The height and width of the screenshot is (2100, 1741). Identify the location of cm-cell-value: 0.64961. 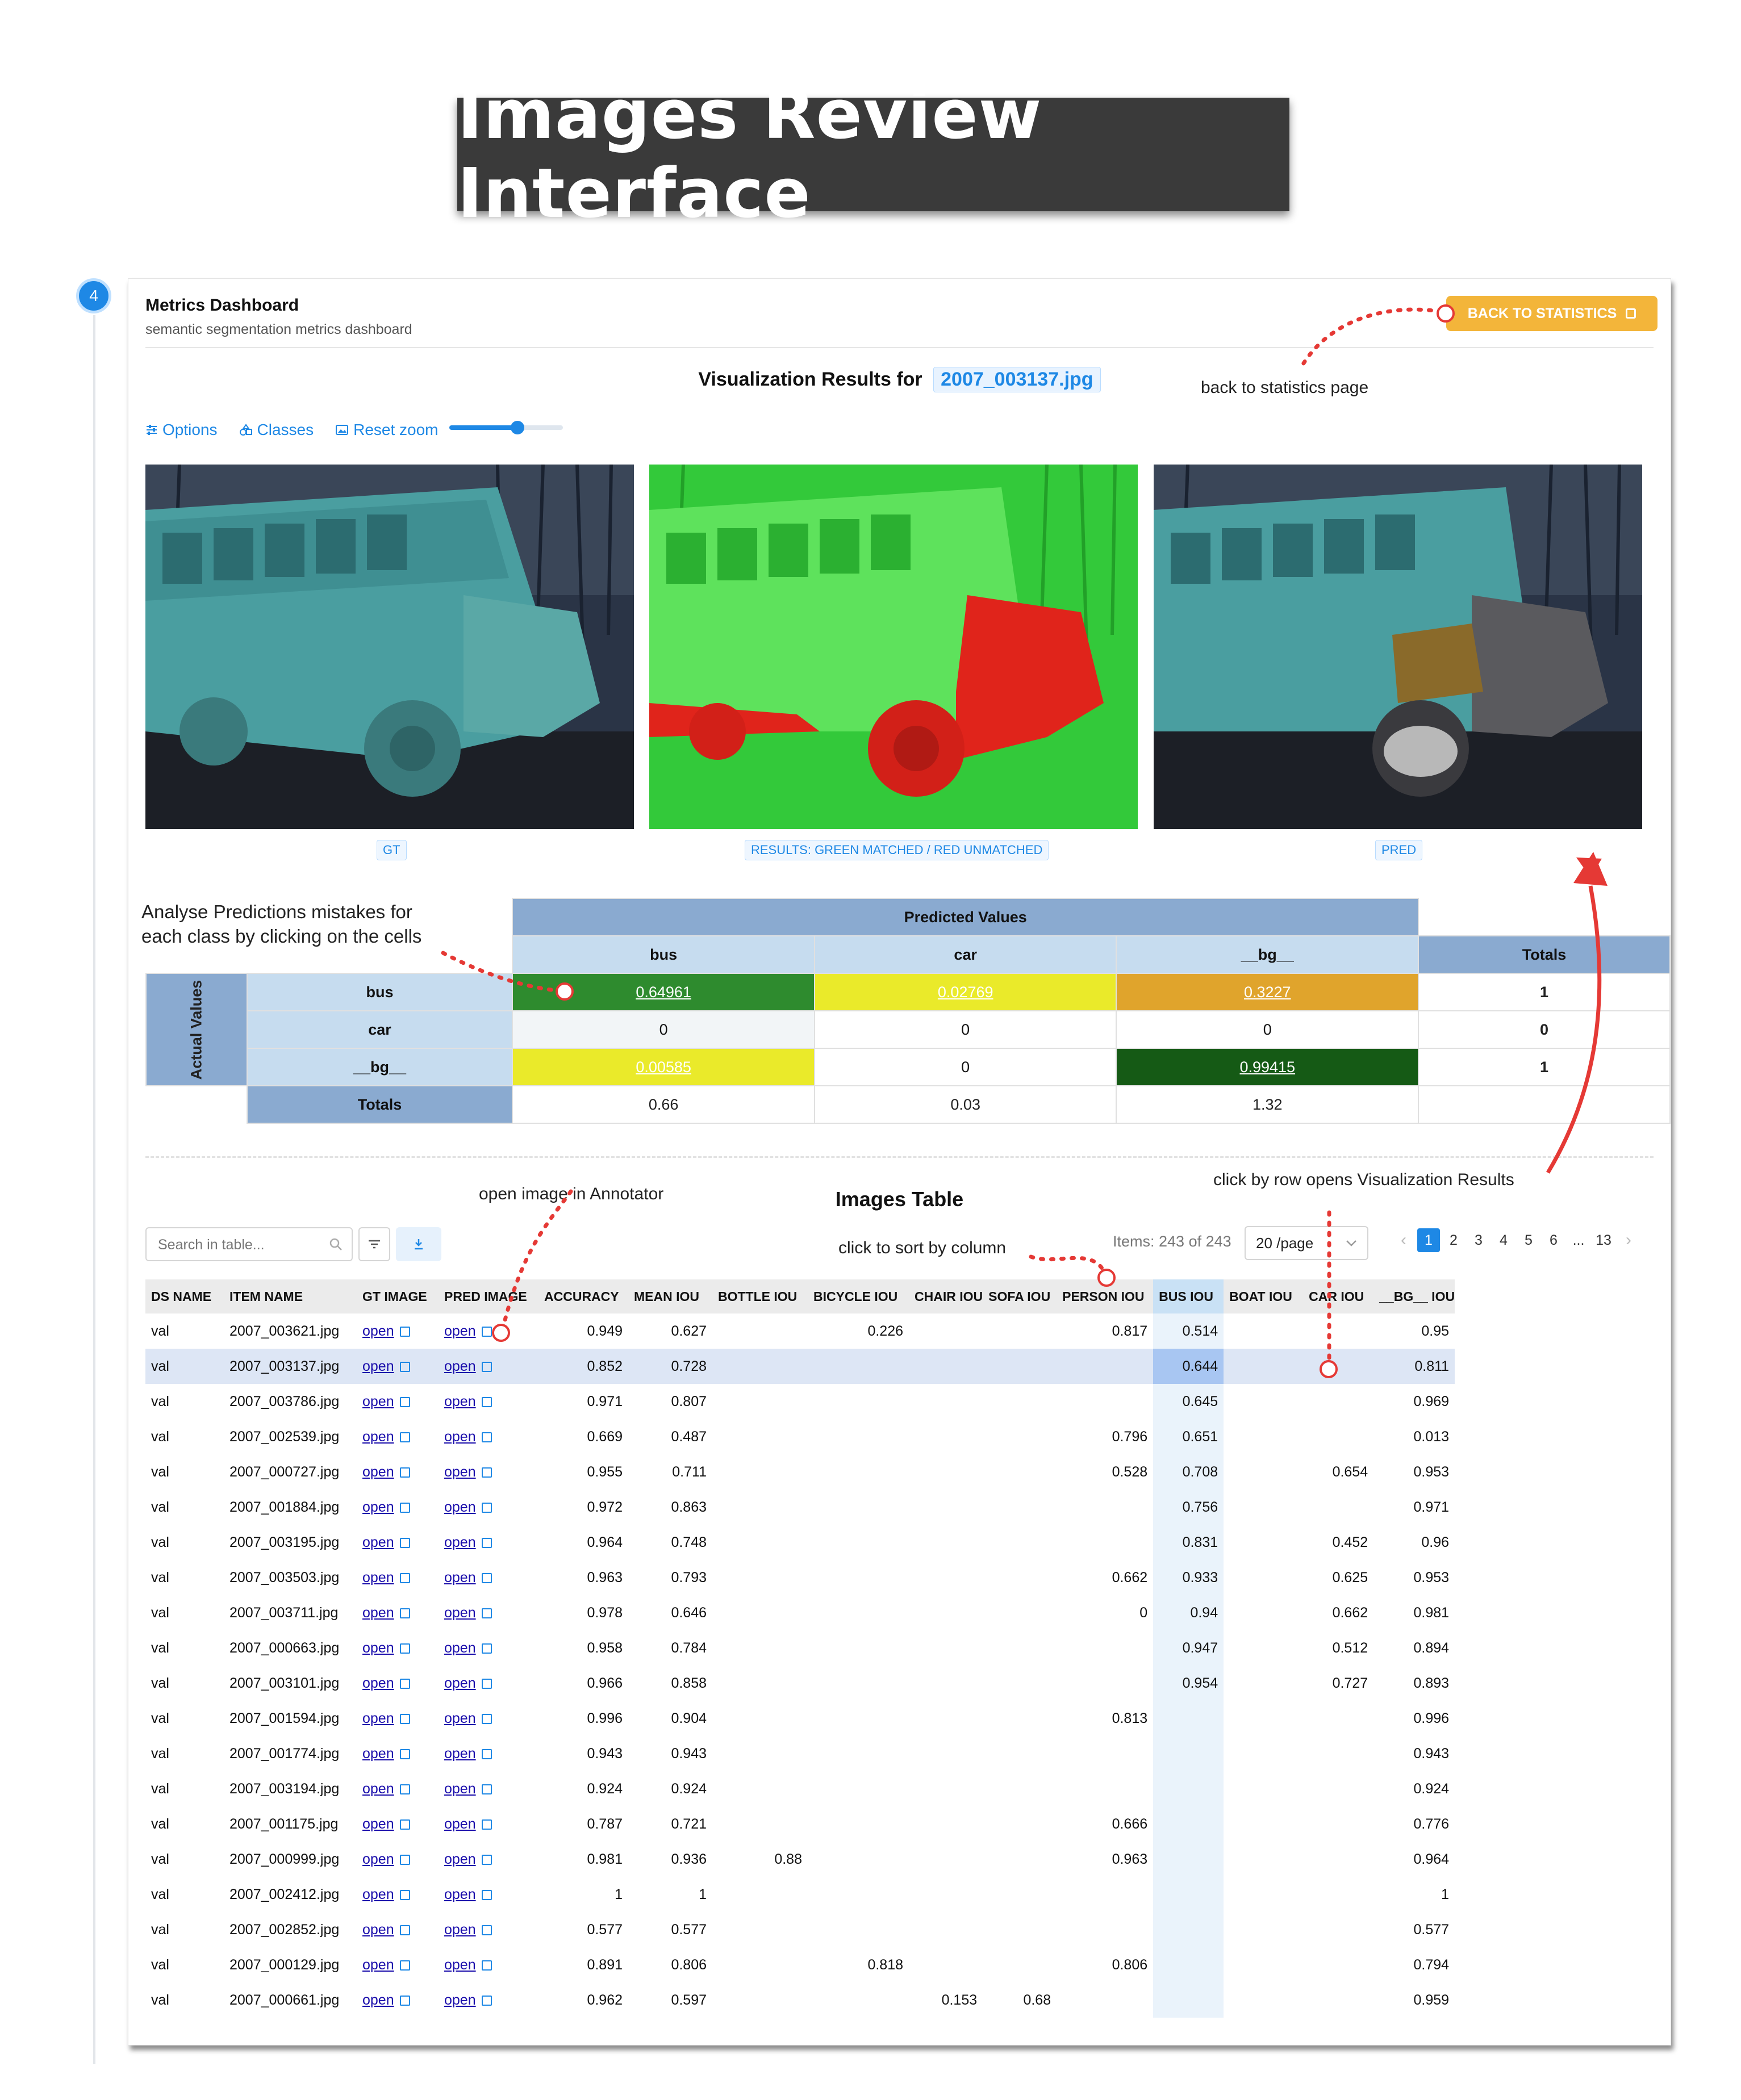
(663, 993).